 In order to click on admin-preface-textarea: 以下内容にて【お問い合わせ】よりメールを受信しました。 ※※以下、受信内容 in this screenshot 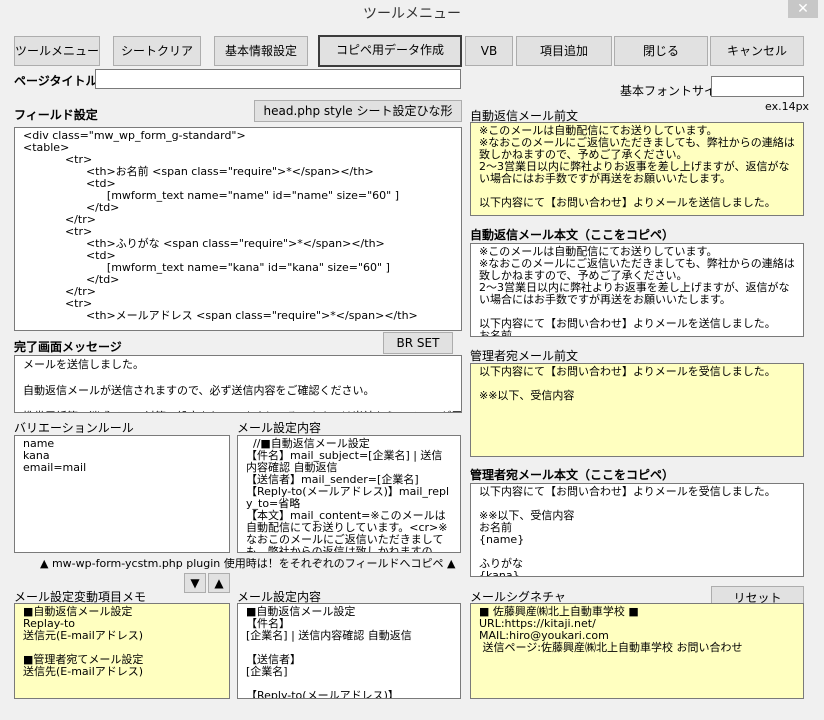, I will do `click(637, 410)`.